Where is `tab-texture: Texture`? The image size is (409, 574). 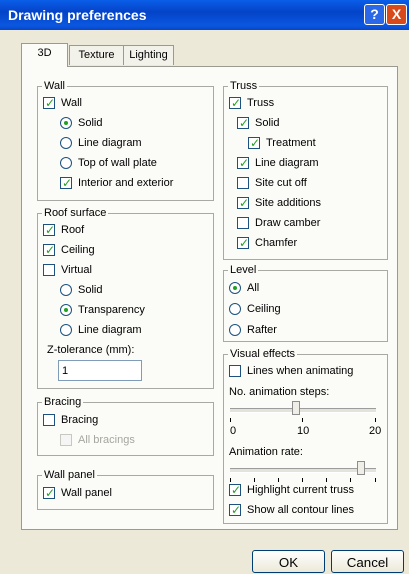
tab-texture: Texture is located at coordinates (96, 55).